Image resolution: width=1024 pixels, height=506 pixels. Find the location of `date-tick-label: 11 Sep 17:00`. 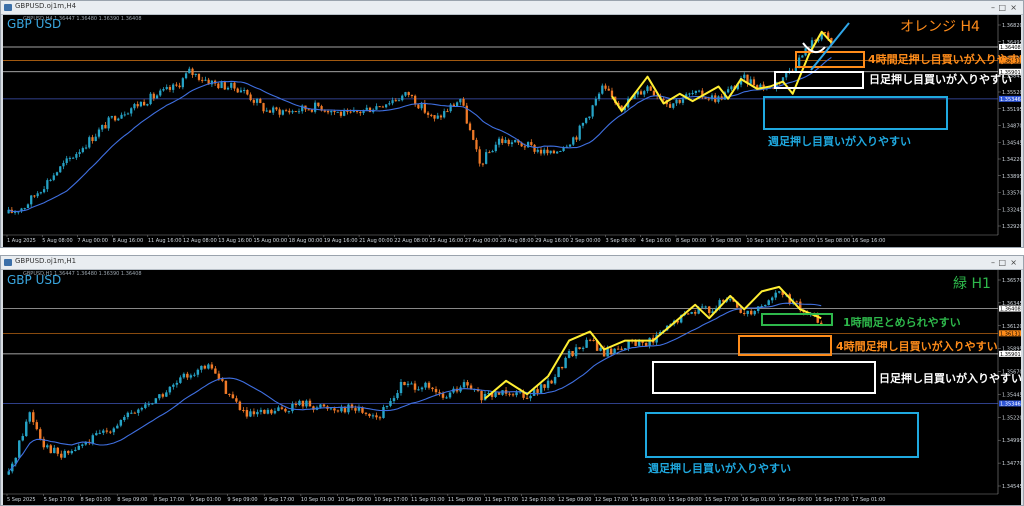

date-tick-label: 11 Sep 17:00 is located at coordinates (501, 500).